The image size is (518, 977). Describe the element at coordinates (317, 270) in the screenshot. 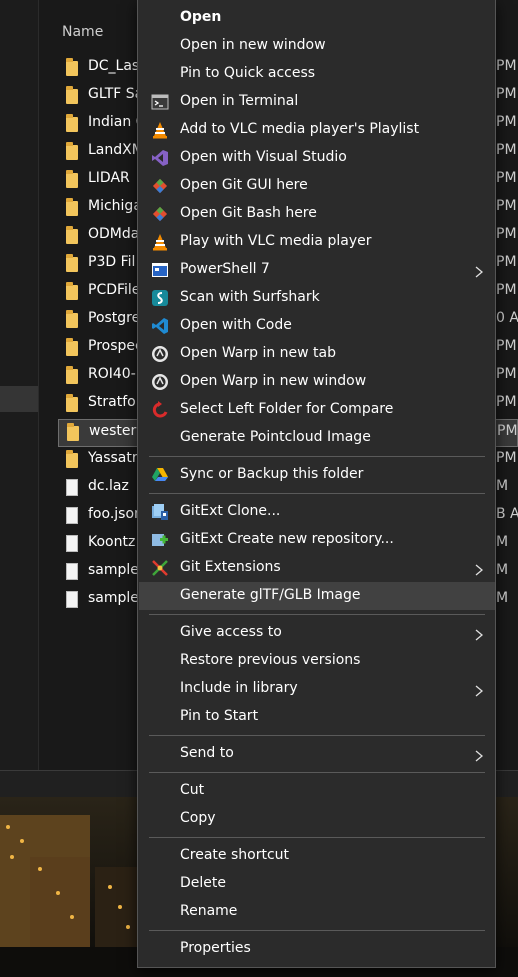

I see `menu-item-powershell-7: PowerShell 7` at that location.